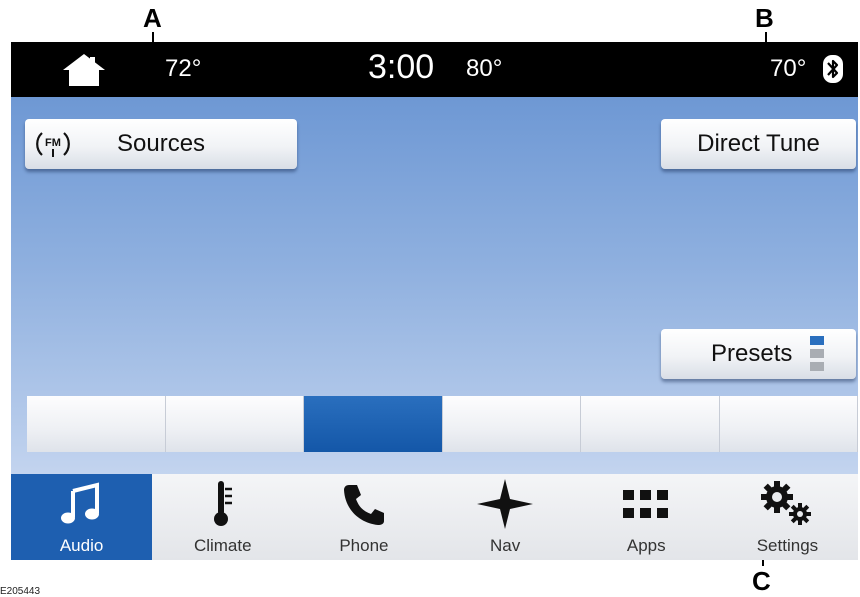 The width and height of the screenshot is (860, 597). I want to click on compass-star-icon, so click(505, 504).